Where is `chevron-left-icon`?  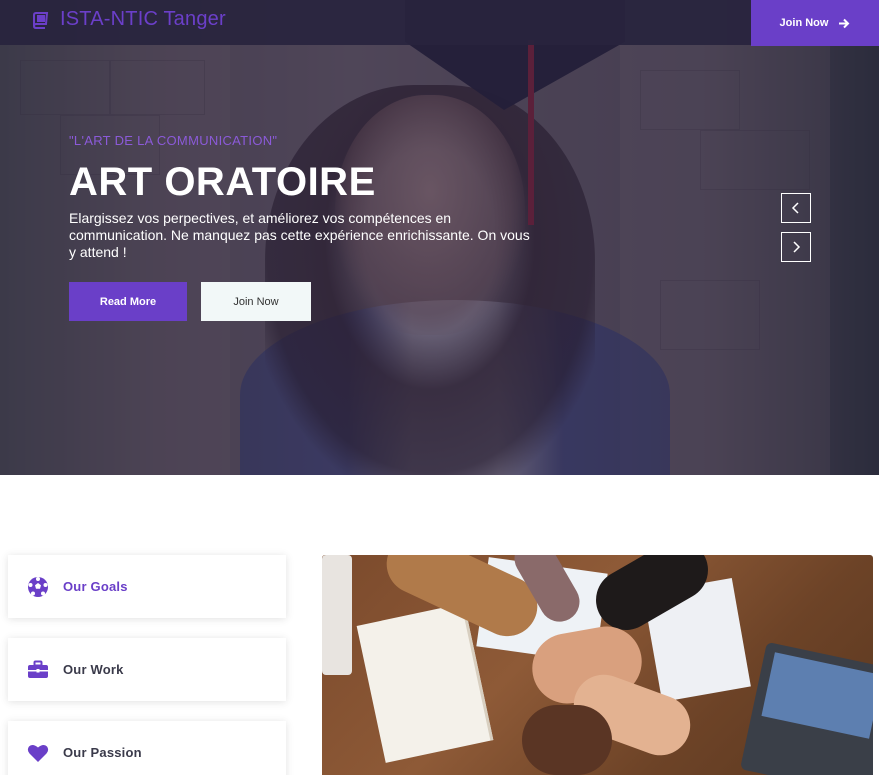
chevron-left-icon is located at coordinates (795, 208).